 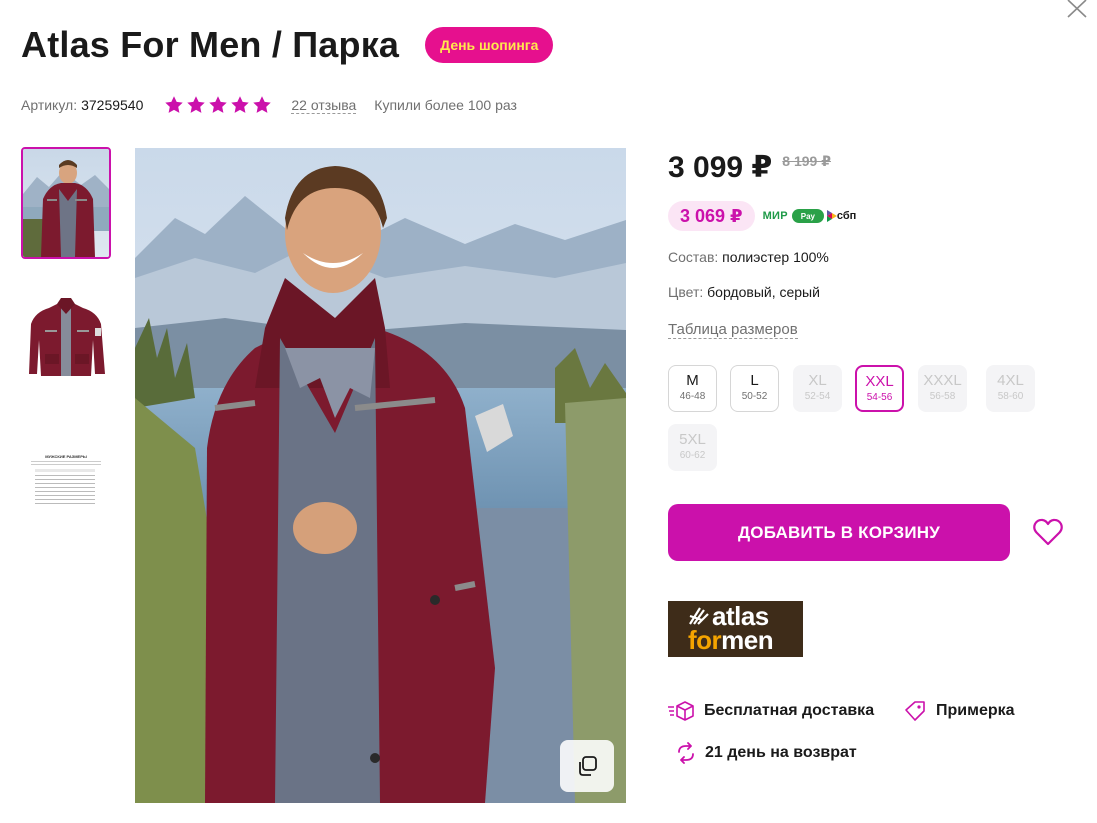 What do you see at coordinates (1010, 396) in the screenshot?
I see `size-ru: 58-60` at bounding box center [1010, 396].